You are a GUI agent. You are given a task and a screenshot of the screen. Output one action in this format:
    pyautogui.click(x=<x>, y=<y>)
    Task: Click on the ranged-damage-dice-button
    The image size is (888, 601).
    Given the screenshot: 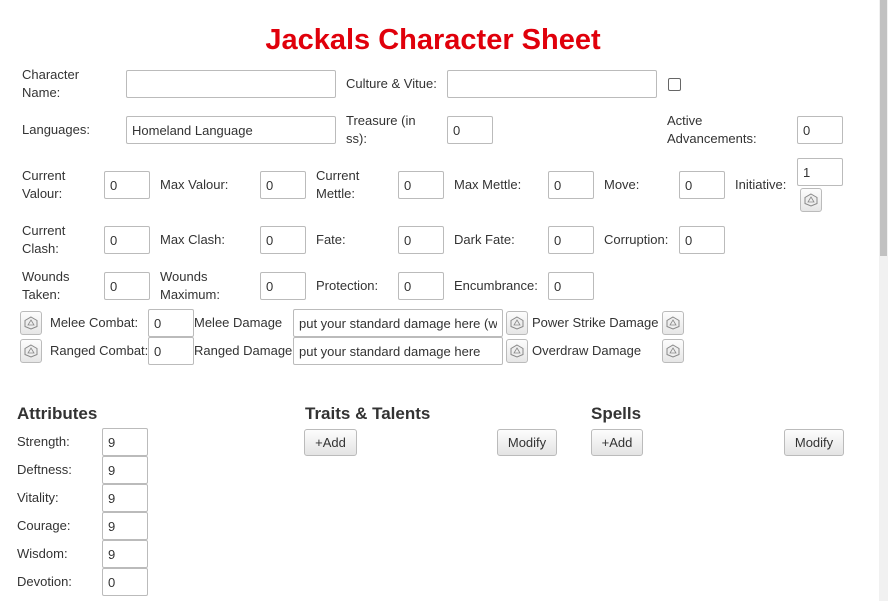 What is the action you would take?
    pyautogui.click(x=517, y=351)
    